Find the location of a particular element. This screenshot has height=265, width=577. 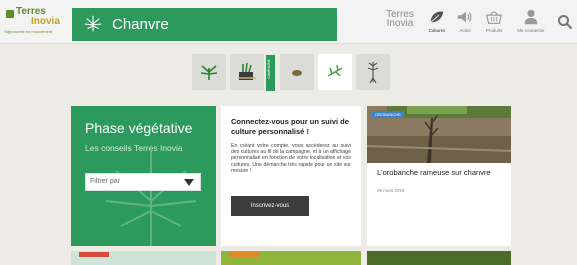

article-image: OROBANCHE is located at coordinates (439, 134).